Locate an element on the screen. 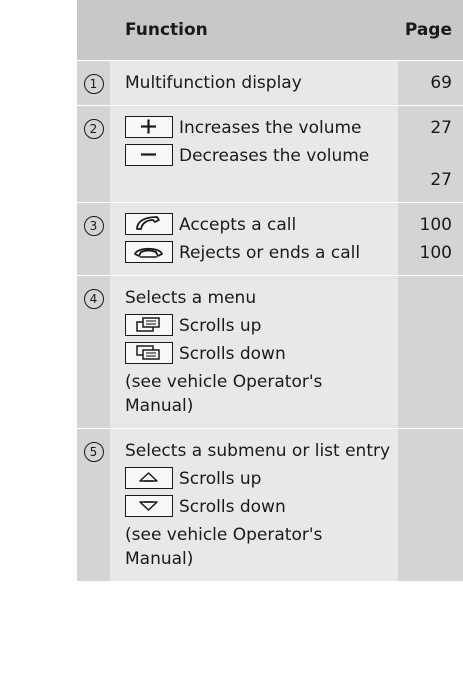 This screenshot has height=689, width=463. circled-number-2: 2 is located at coordinates (93, 129).